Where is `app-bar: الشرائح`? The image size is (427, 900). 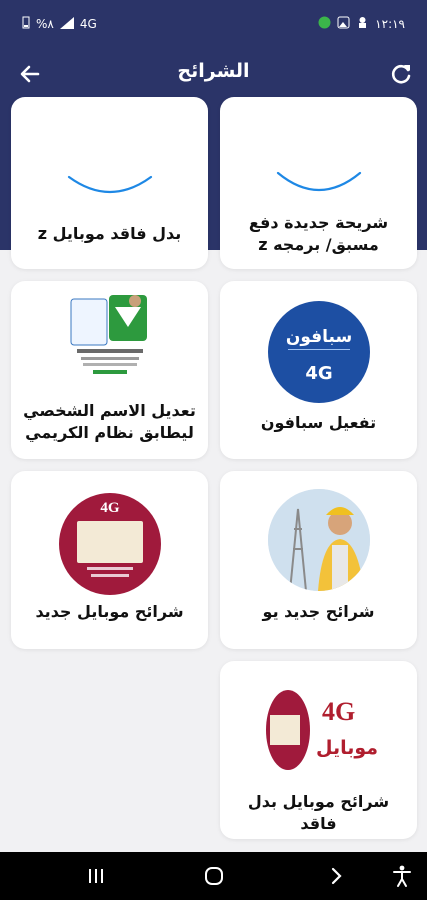
app-bar: الشرائح is located at coordinates (213, 74).